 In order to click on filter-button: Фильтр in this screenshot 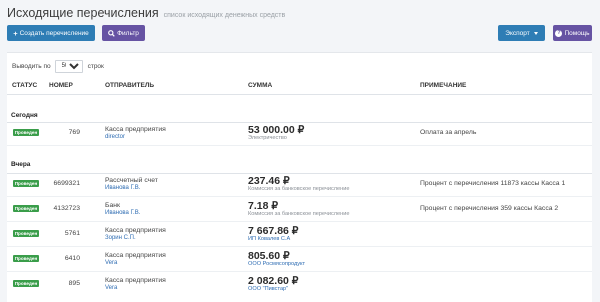, I will do `click(123, 33)`.